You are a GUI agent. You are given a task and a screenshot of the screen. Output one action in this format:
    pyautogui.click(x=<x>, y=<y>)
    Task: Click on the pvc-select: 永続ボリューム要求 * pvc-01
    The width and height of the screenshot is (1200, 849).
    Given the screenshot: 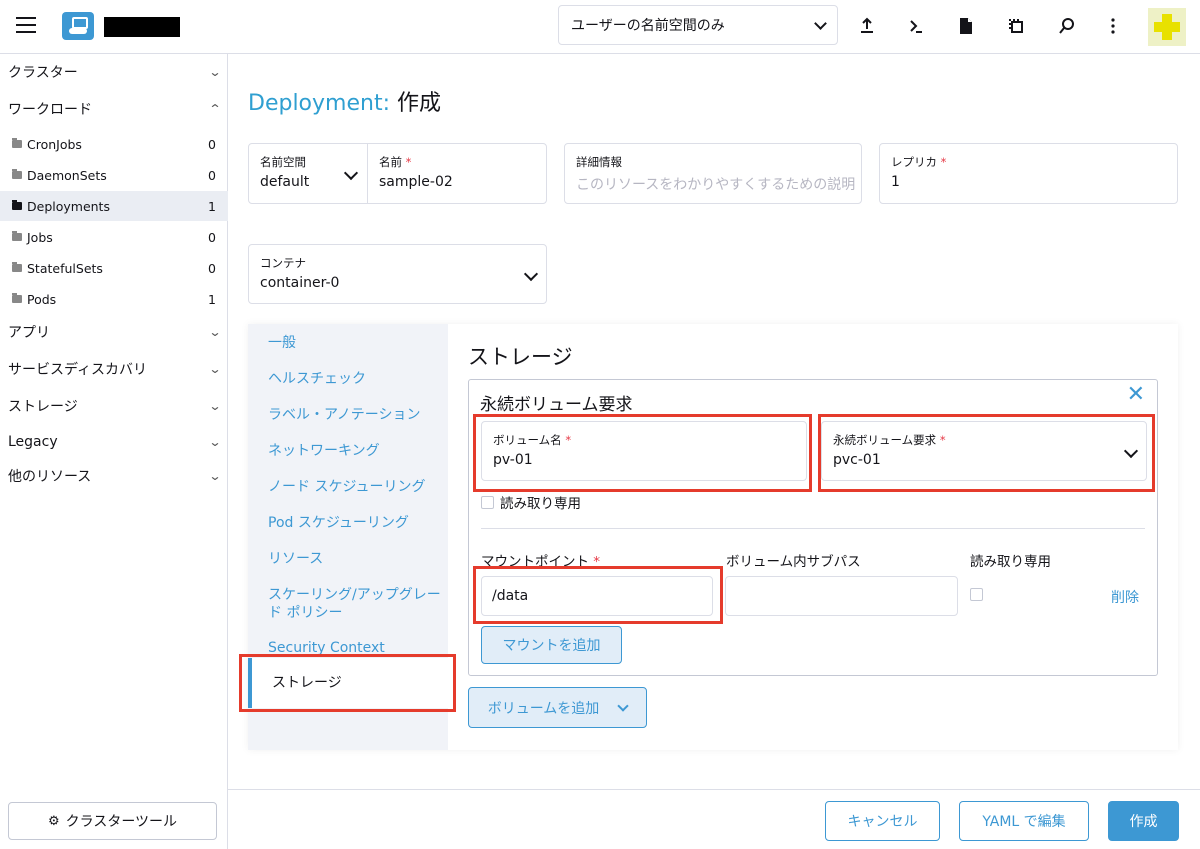 What is the action you would take?
    pyautogui.click(x=984, y=451)
    